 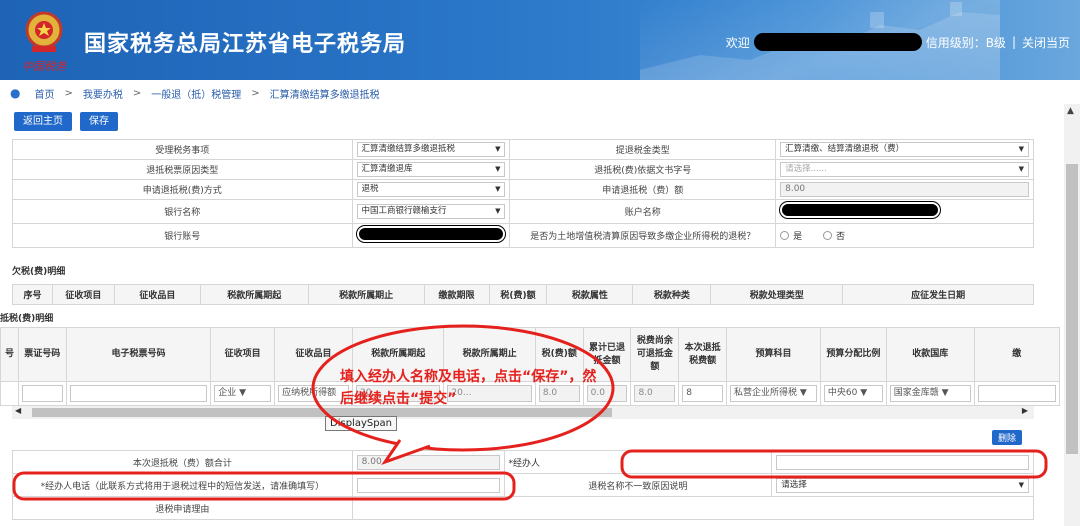 I want to click on refund-method-select: 退税 ▼, so click(x=431, y=189).